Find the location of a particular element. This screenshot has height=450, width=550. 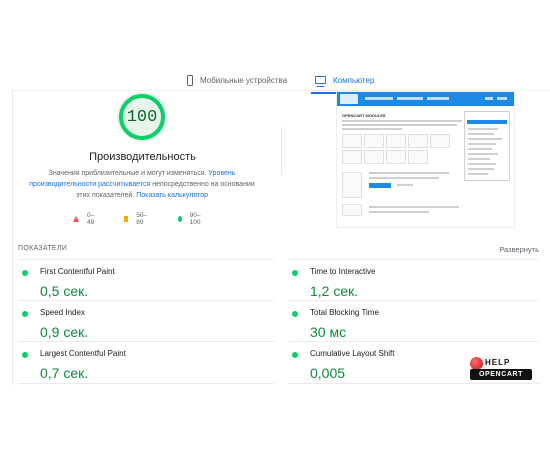

metric-value: 0,7 сек. is located at coordinates (64, 373).